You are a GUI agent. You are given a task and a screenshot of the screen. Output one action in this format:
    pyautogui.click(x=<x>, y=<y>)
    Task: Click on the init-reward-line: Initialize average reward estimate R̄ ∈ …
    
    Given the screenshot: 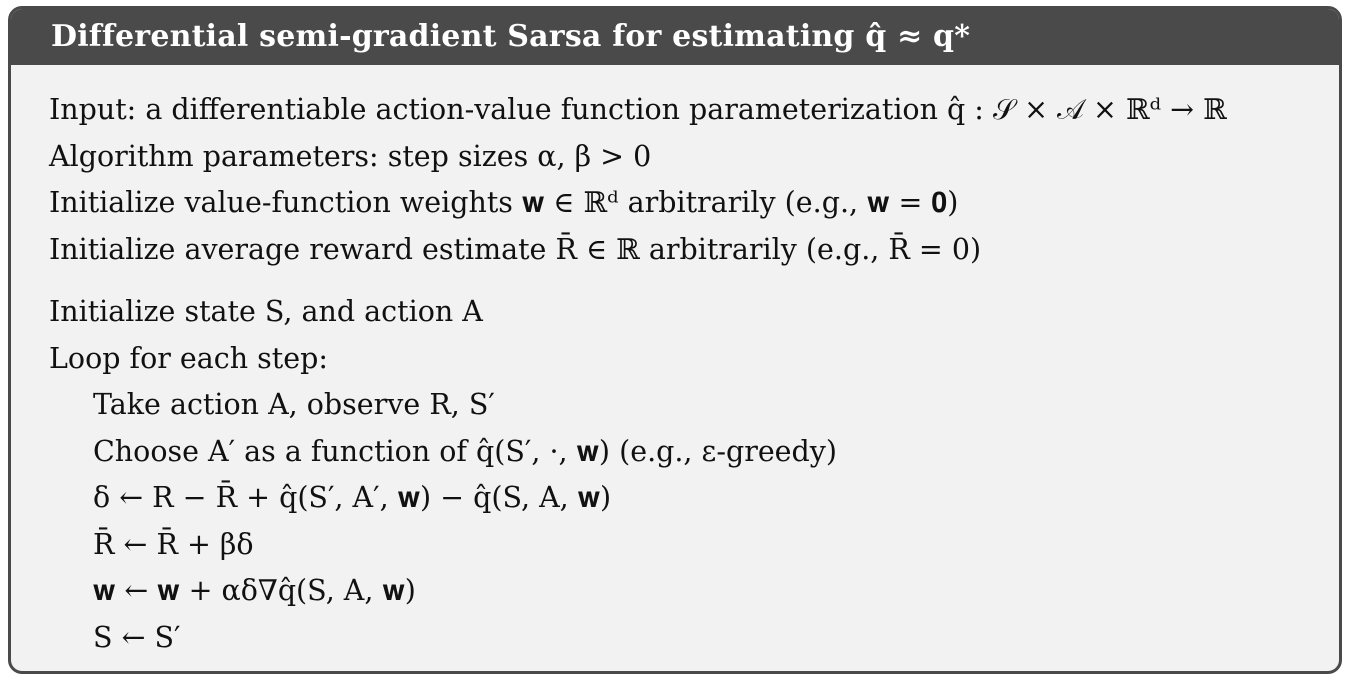 What is the action you would take?
    pyautogui.click(x=515, y=249)
    